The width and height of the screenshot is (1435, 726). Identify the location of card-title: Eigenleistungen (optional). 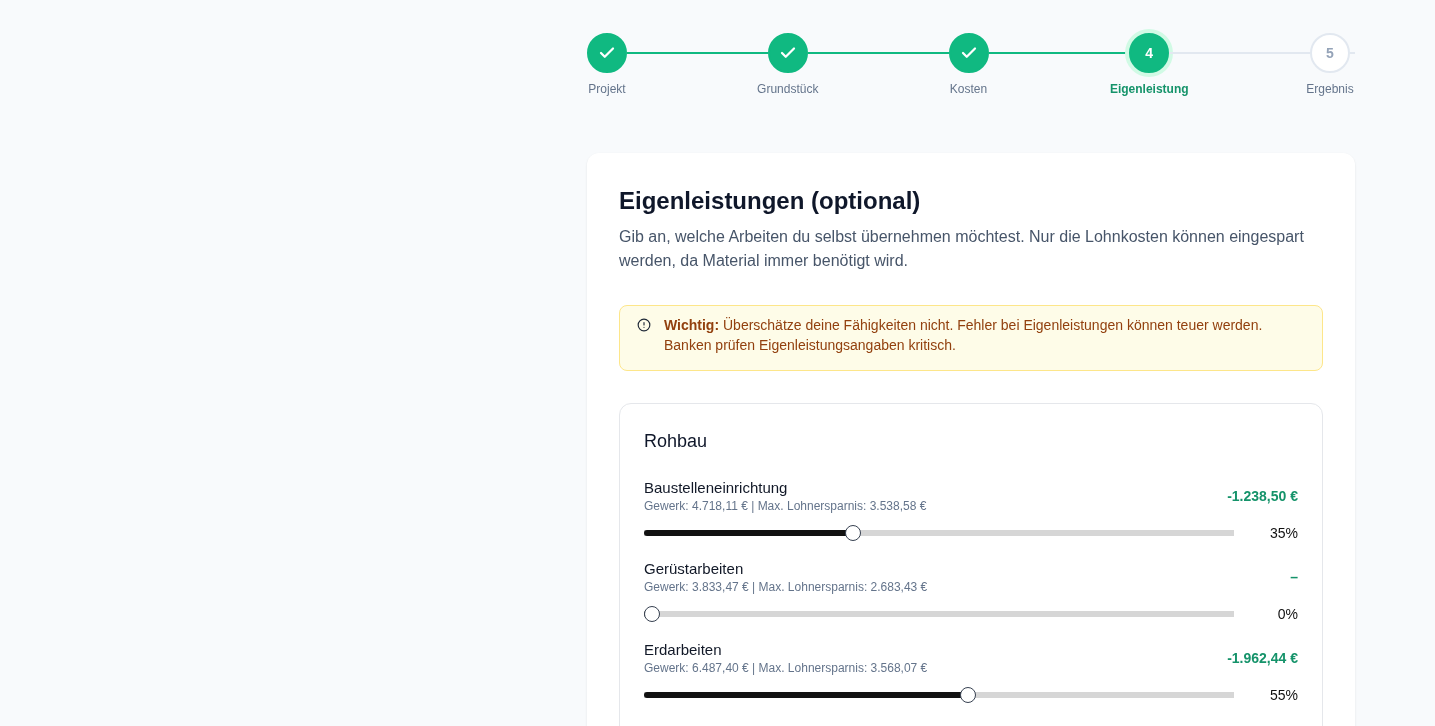
(770, 201).